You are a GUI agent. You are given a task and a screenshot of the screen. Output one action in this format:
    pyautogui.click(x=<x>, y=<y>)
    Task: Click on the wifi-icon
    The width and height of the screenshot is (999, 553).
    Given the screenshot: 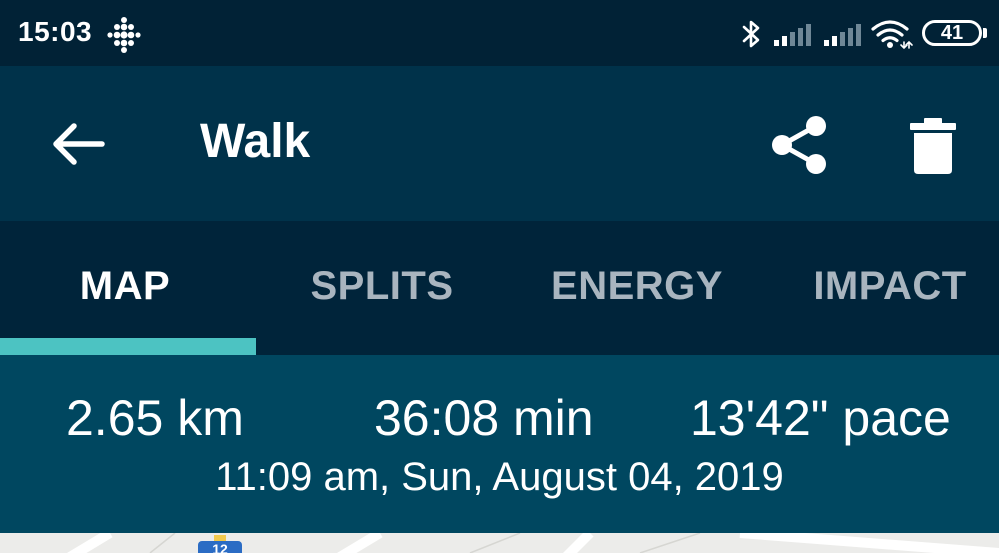 What is the action you would take?
    pyautogui.click(x=892, y=35)
    